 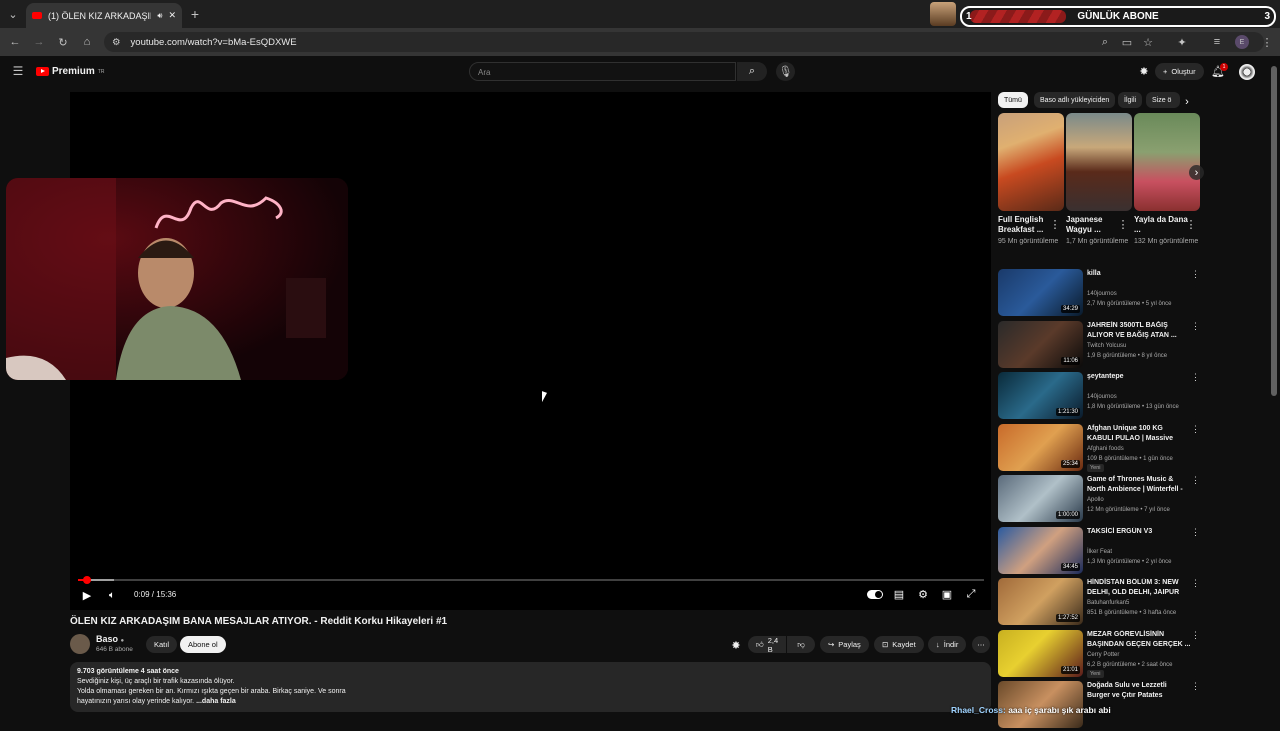 What do you see at coordinates (203, 644) in the screenshot?
I see `subscribe-button: Abone ol` at bounding box center [203, 644].